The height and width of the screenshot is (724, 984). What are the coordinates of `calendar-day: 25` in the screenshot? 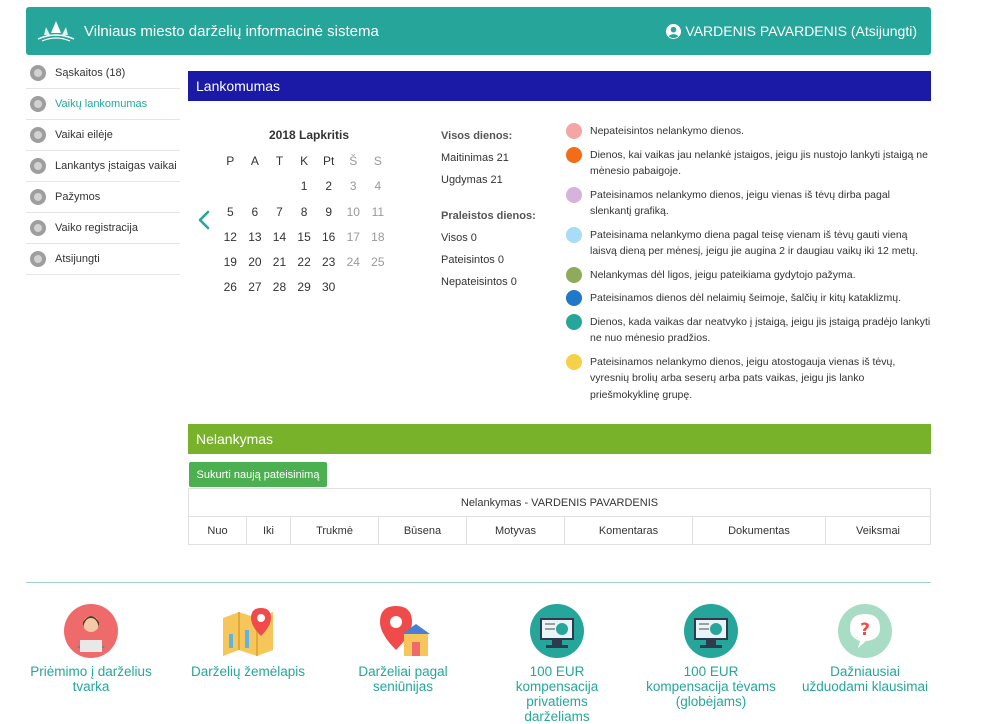 It's located at (378, 266).